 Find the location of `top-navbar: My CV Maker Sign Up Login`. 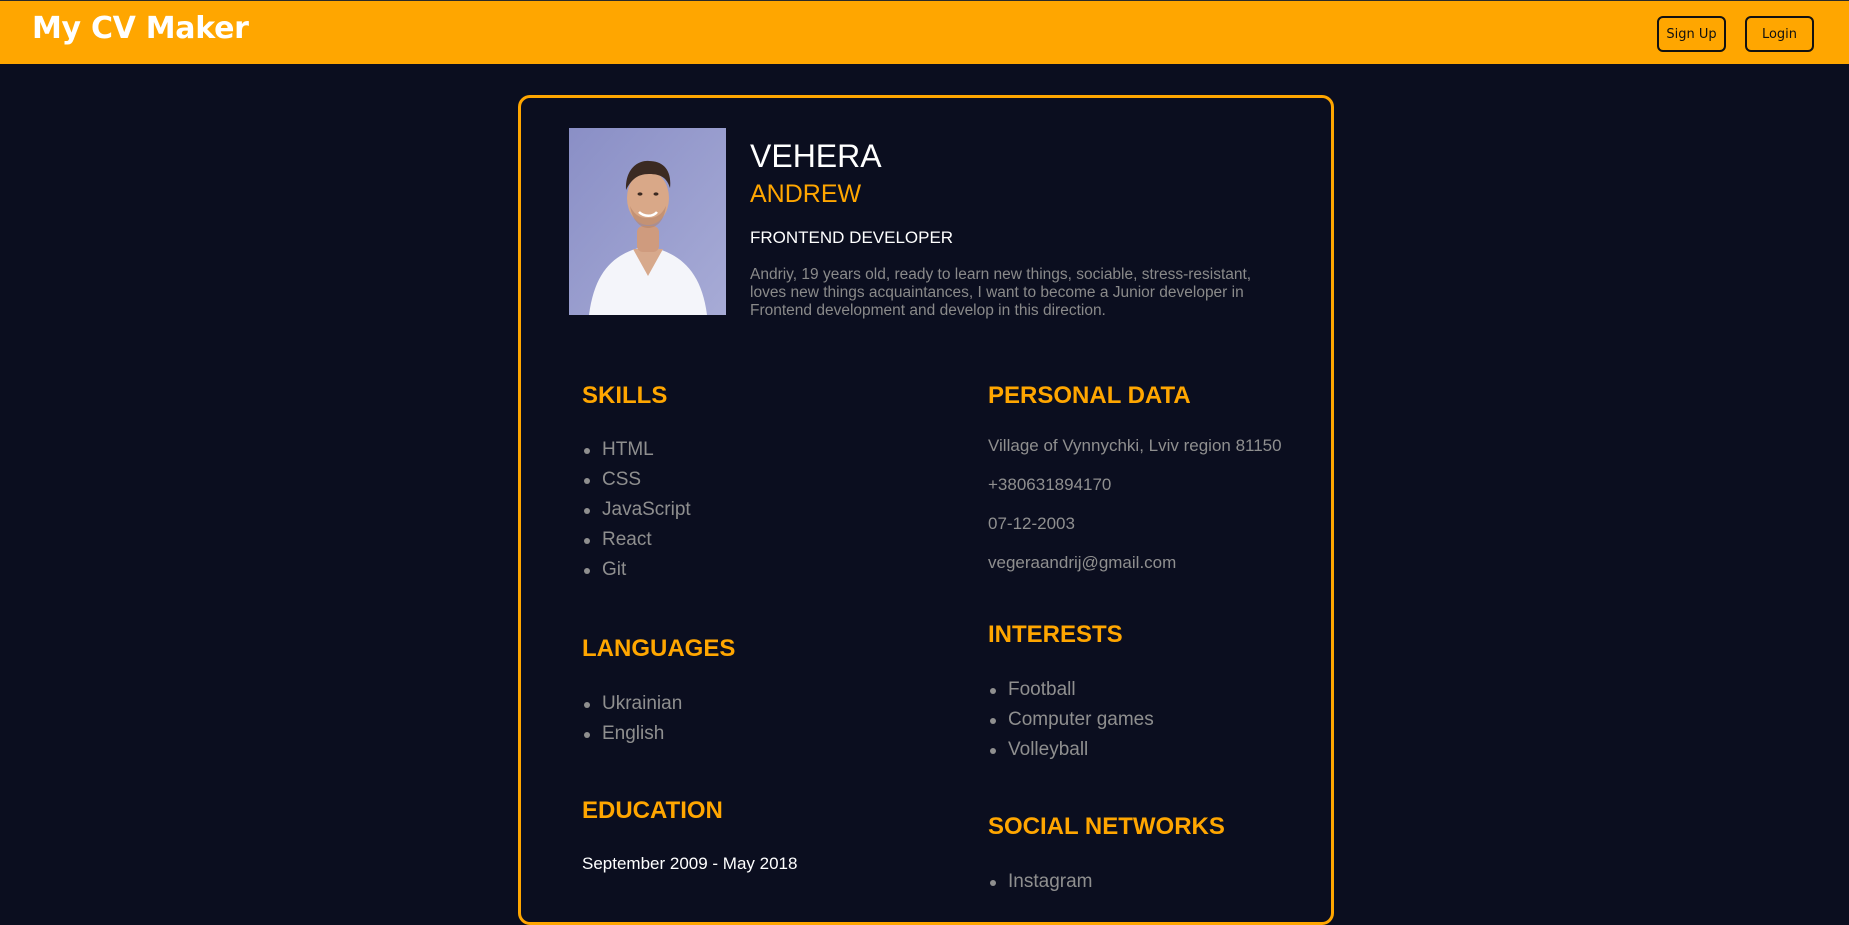

top-navbar: My CV Maker Sign Up Login is located at coordinates (924, 32).